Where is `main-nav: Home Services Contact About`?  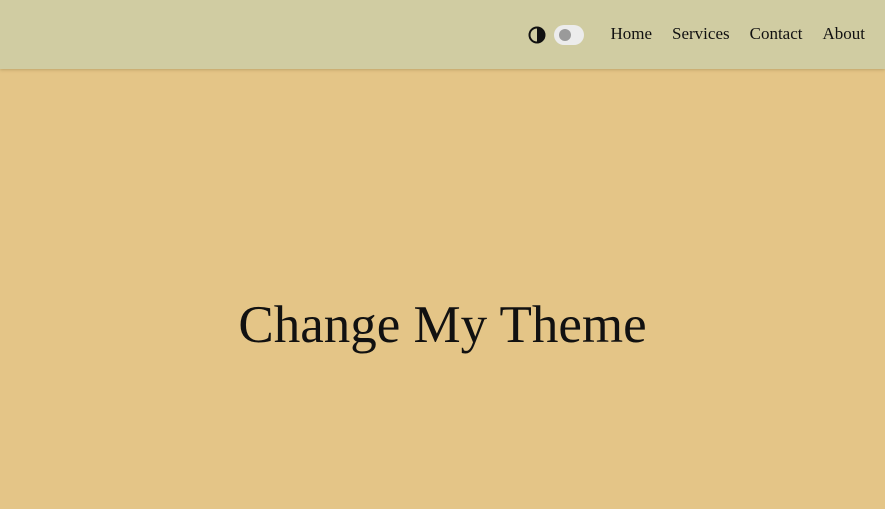 main-nav: Home Services Contact About is located at coordinates (737, 34).